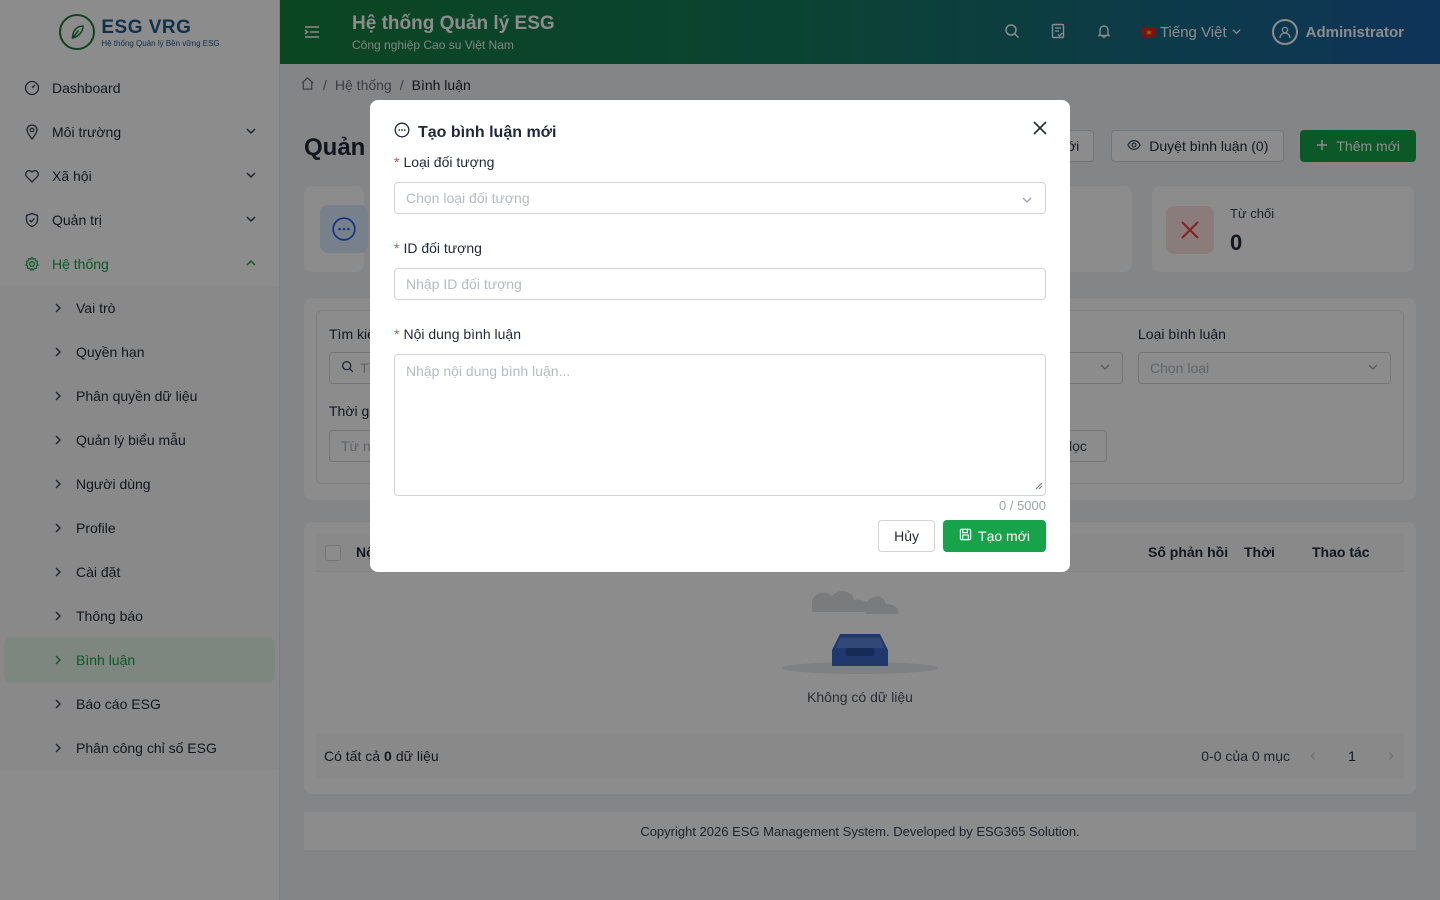 Image resolution: width=1440 pixels, height=900 pixels. What do you see at coordinates (720, 198) in the screenshot?
I see `object-type-select: Chọn loại đối tượng` at bounding box center [720, 198].